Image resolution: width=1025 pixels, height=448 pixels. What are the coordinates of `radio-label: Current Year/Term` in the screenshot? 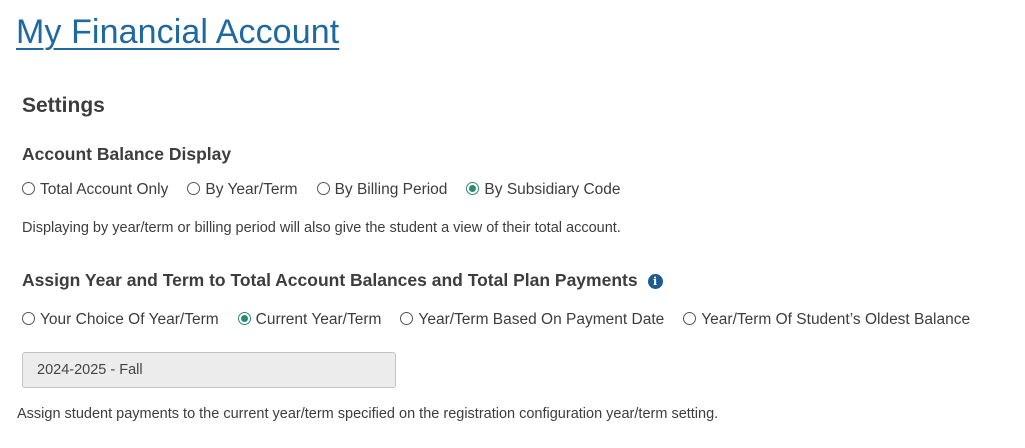 It's located at (318, 319).